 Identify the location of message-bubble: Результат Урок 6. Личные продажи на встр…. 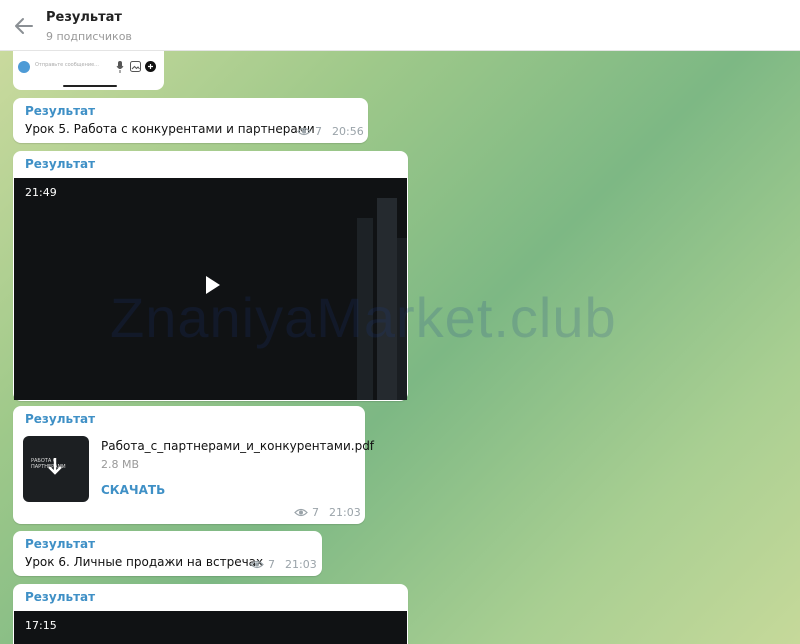
(167, 553).